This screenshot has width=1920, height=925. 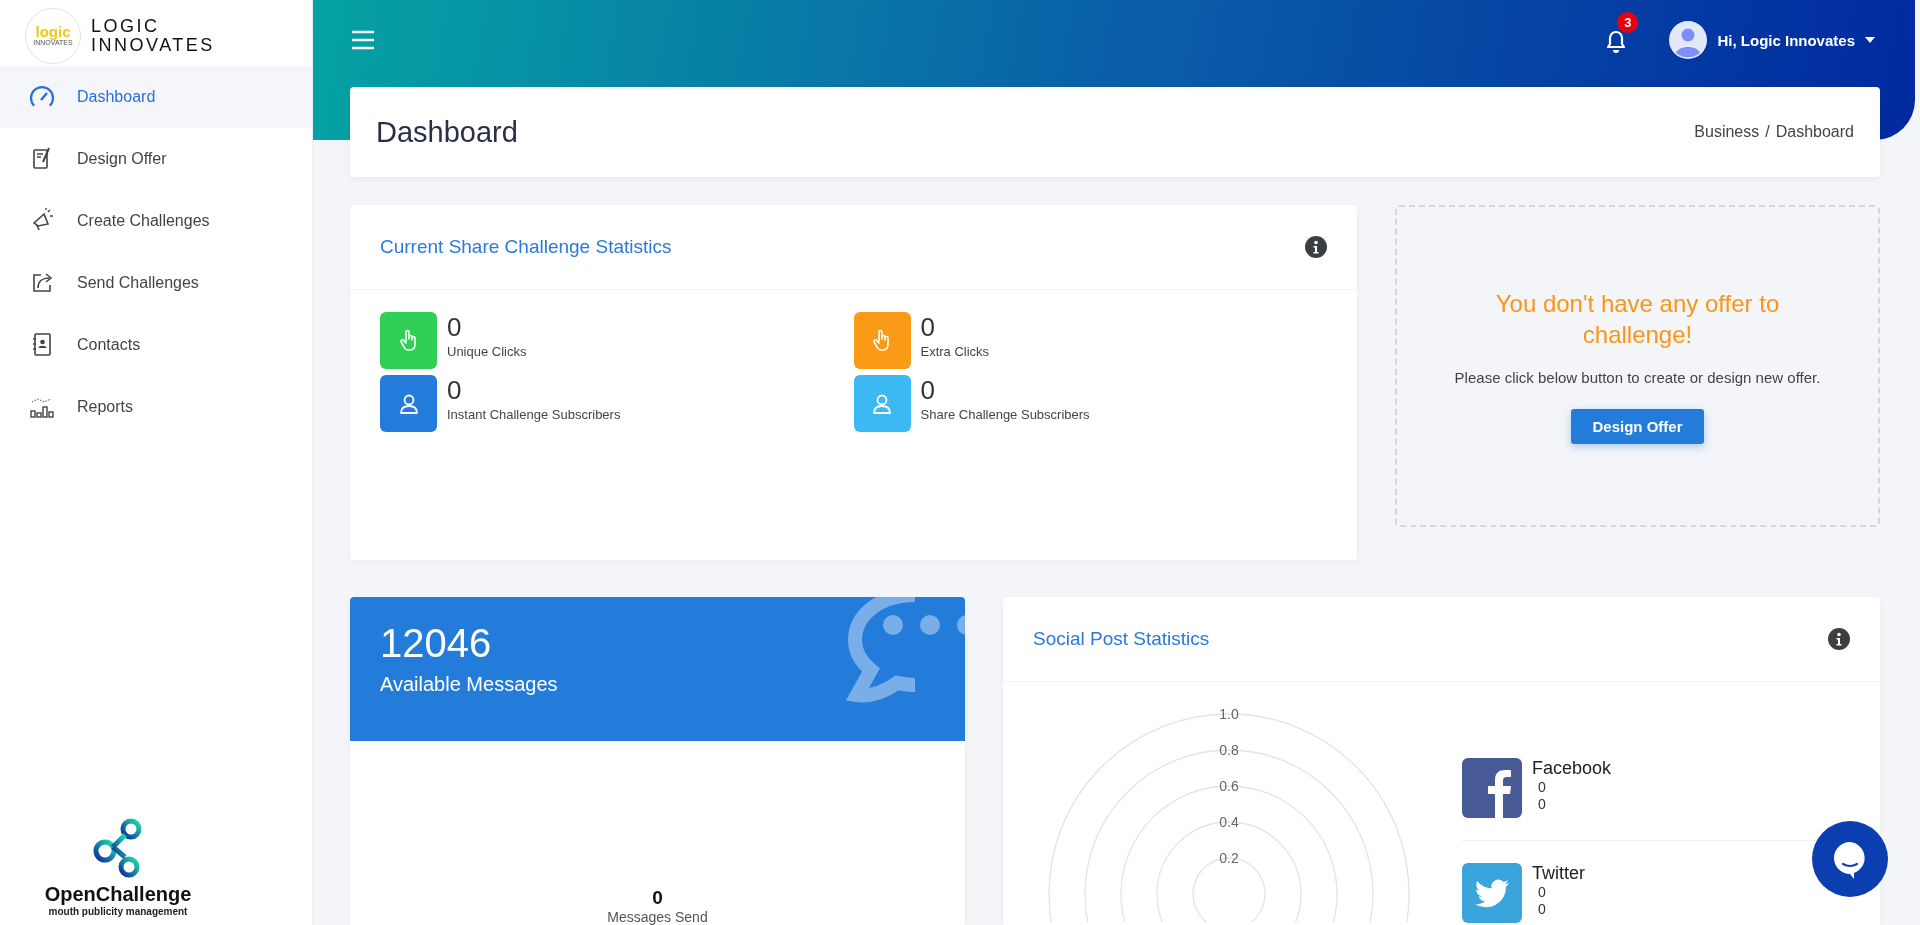 I want to click on stat-label: Share Challenge Subscribers, so click(x=1005, y=414).